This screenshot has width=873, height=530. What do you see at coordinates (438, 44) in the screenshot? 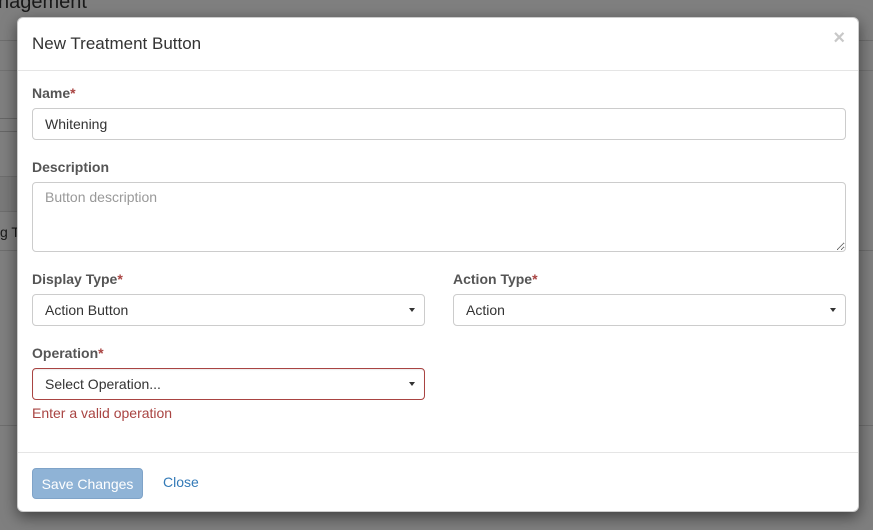
I see `modal-header: New Treatment Button ×` at bounding box center [438, 44].